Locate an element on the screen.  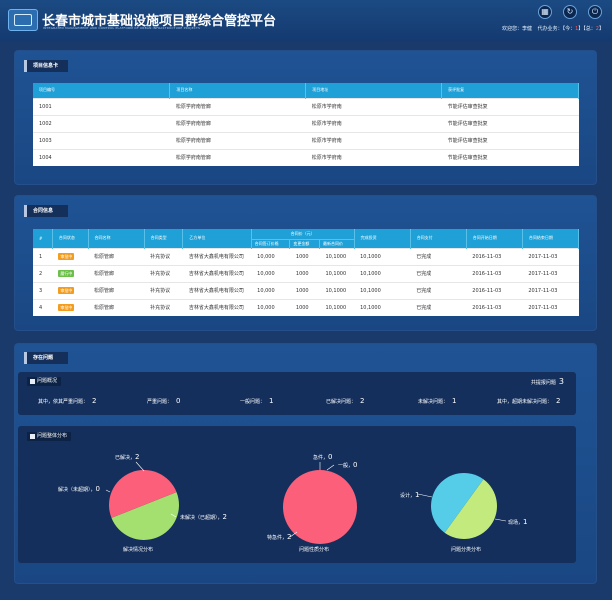
pie2-label-urgent: 急件，0 is located at coordinates (323, 457).